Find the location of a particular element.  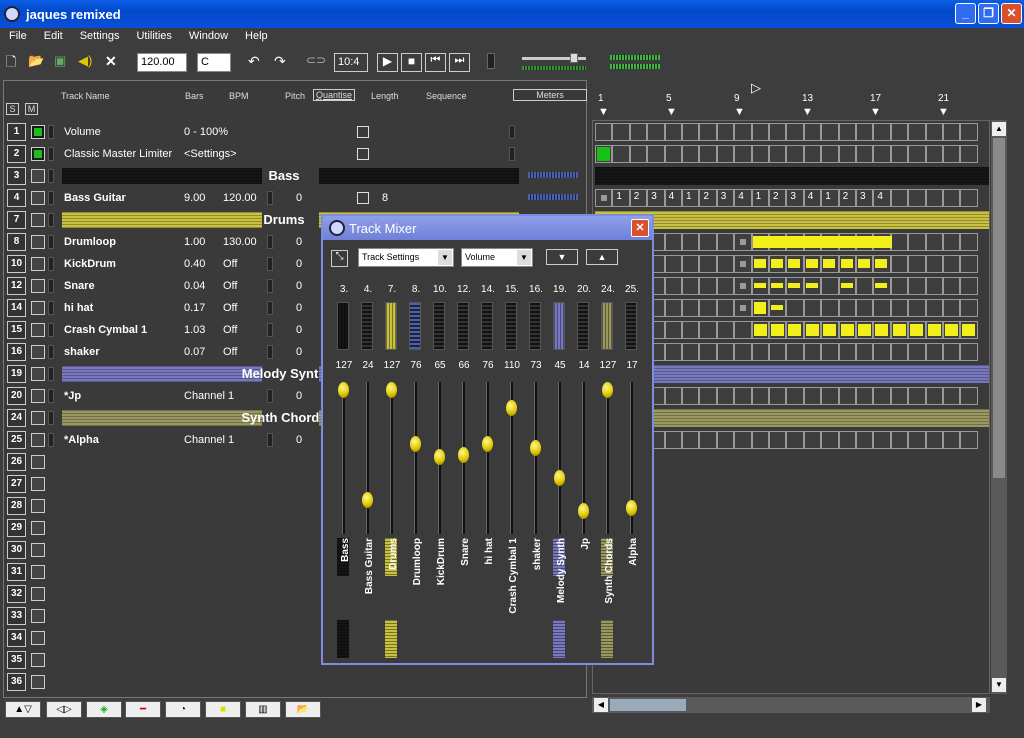

track-number: 25 is located at coordinates (16, 440).